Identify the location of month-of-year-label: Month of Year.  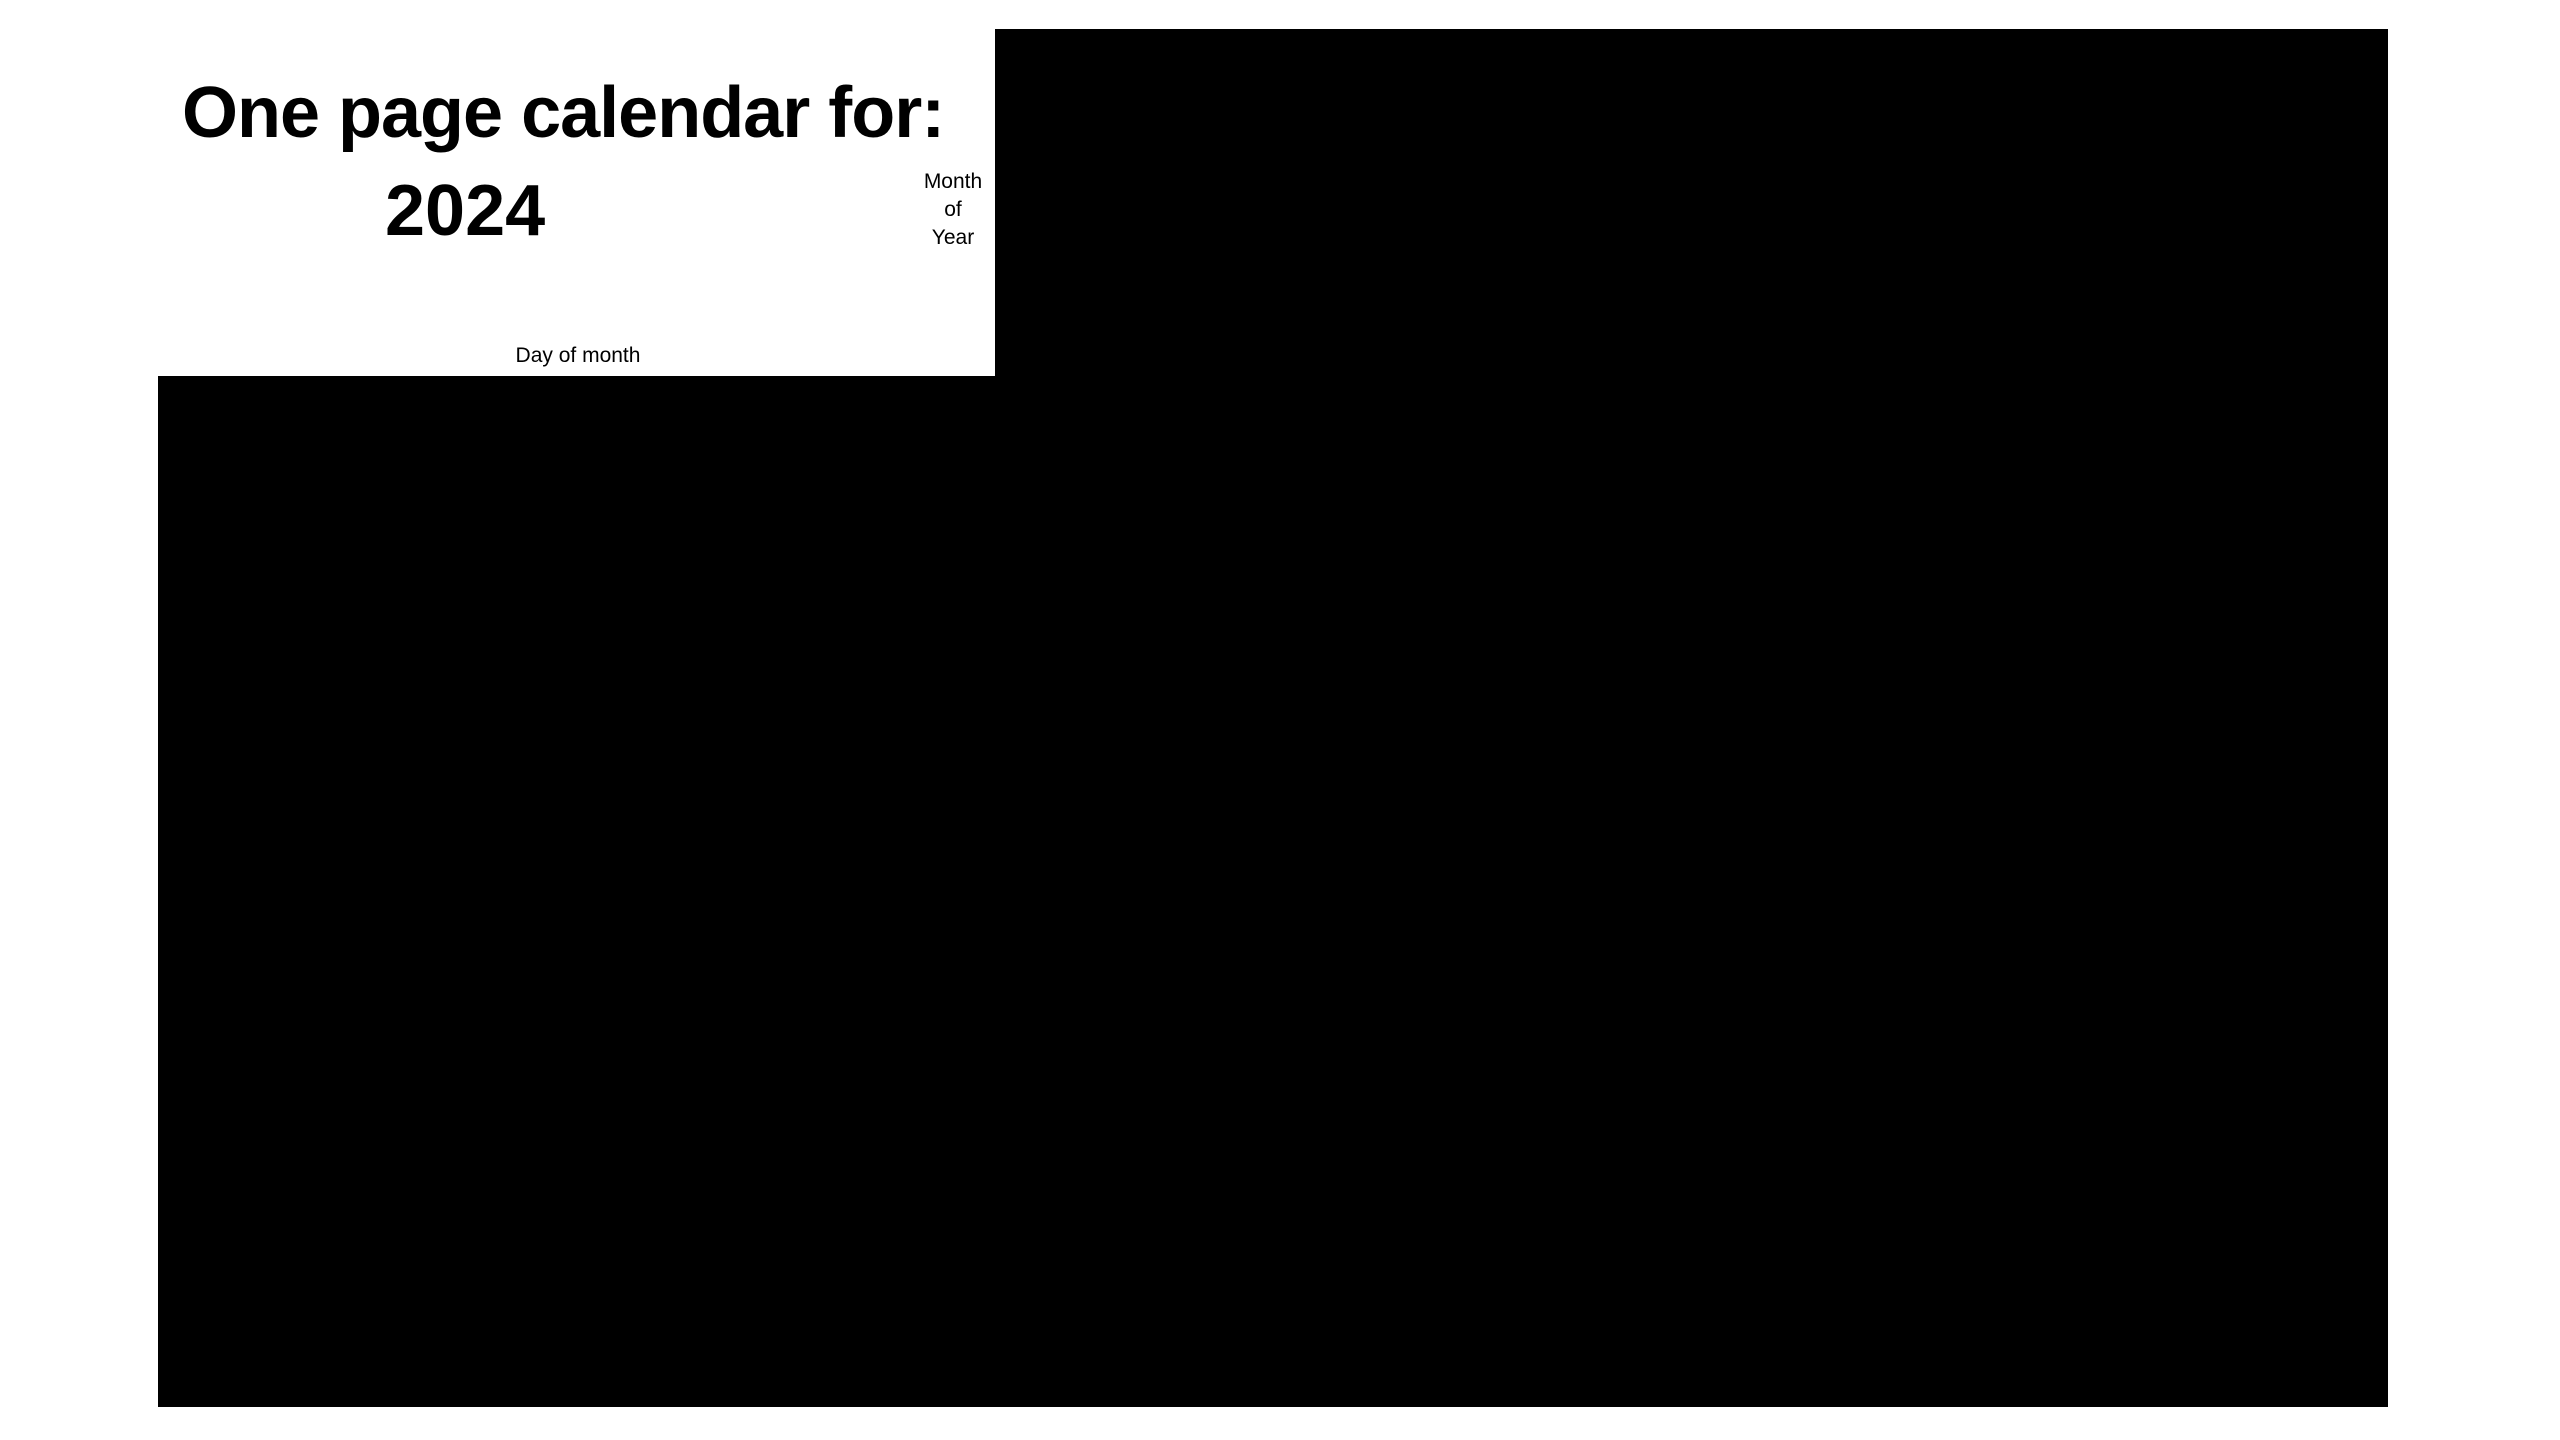
(953, 210).